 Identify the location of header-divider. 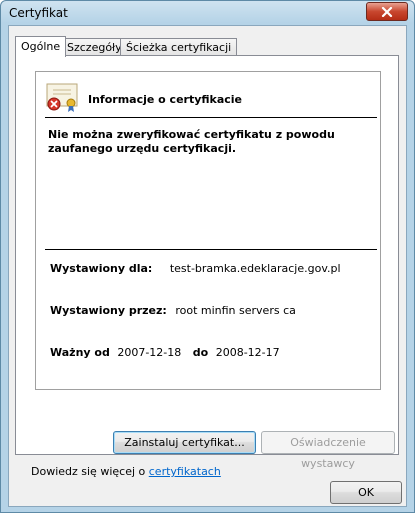
(211, 117).